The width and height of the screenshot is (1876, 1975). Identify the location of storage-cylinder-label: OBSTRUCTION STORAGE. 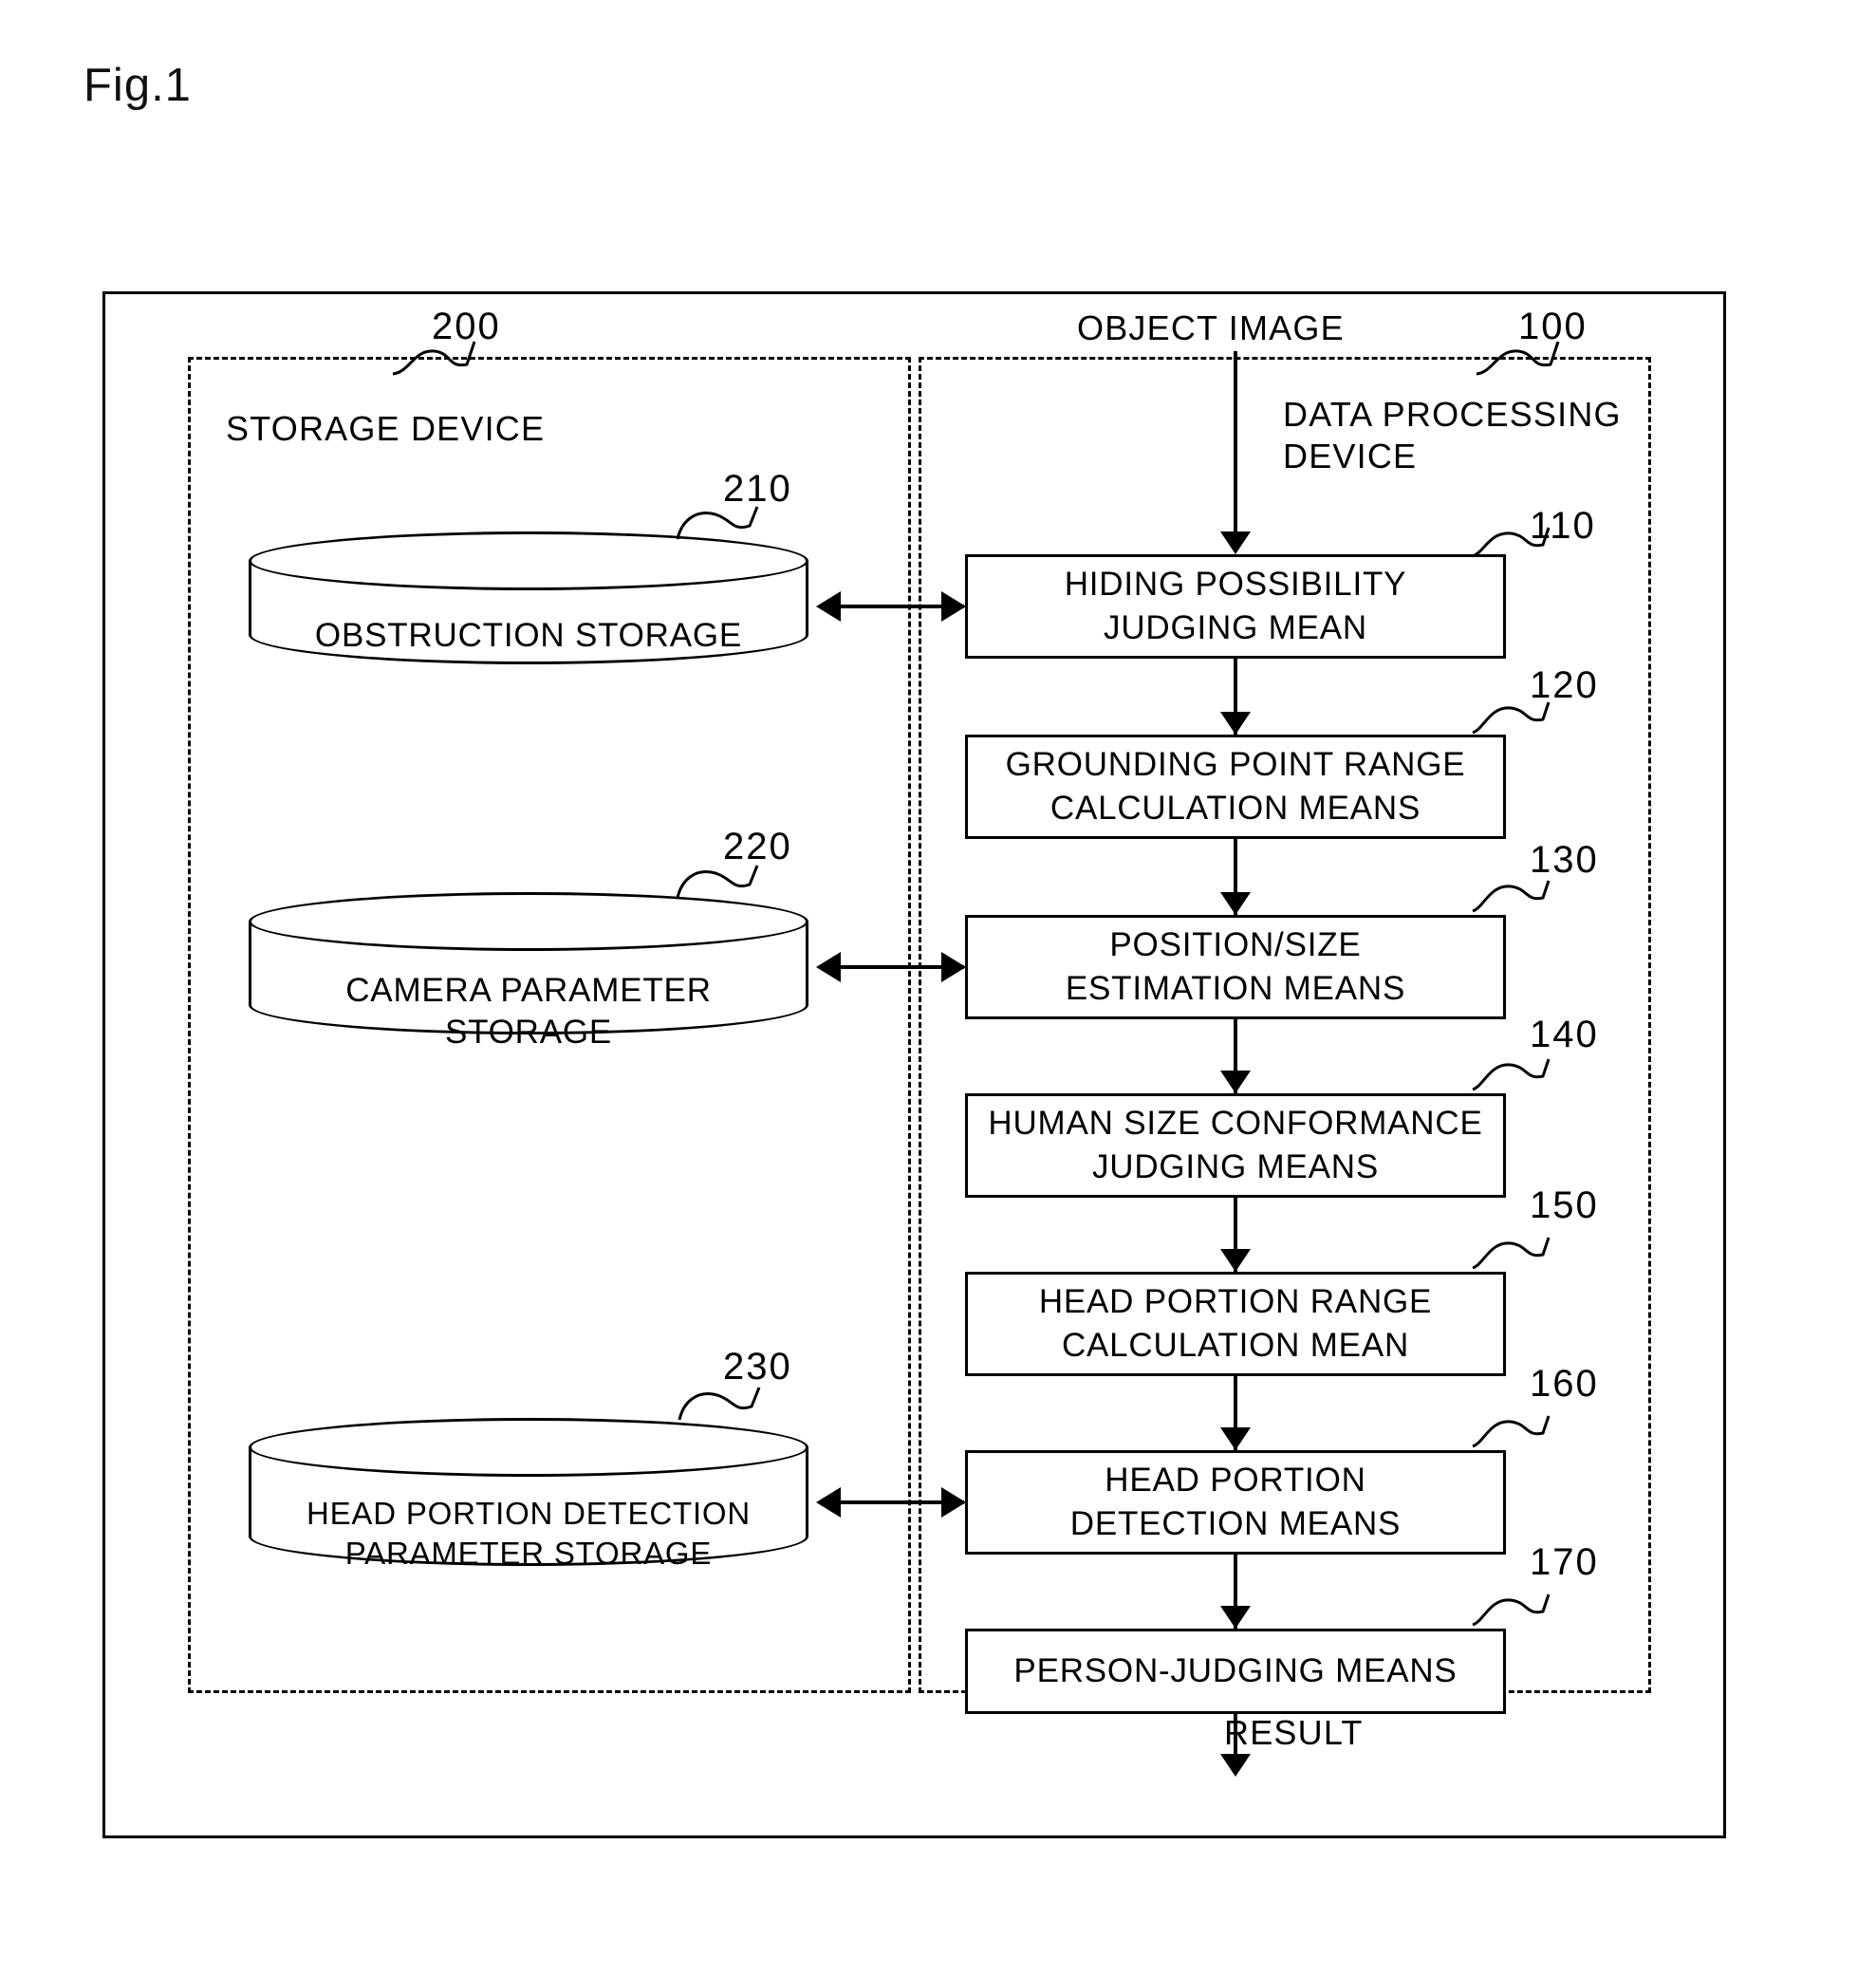
(528, 635).